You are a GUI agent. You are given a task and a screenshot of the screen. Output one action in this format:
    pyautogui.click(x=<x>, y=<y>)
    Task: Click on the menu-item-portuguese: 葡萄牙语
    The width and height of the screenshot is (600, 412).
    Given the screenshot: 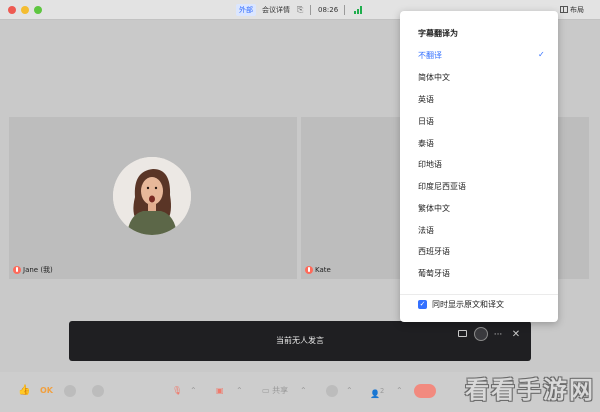 What is the action you would take?
    pyautogui.click(x=479, y=273)
    